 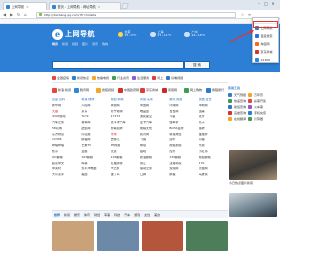 I want to click on site-link: 瓜子, so click(x=213, y=123).